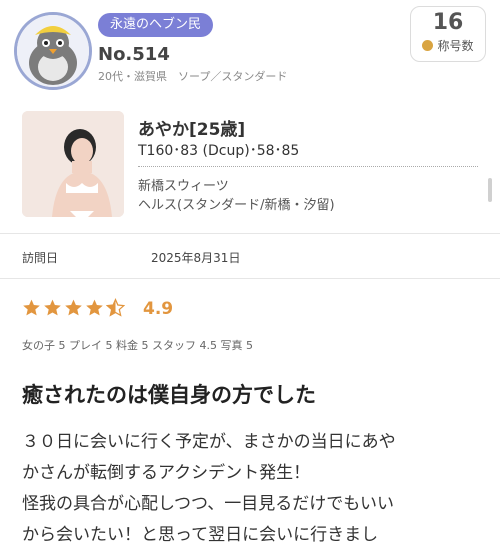 Image resolution: width=500 pixels, height=558 pixels. What do you see at coordinates (191, 127) in the screenshot?
I see `girl-name: あやか[25歳]` at bounding box center [191, 127].